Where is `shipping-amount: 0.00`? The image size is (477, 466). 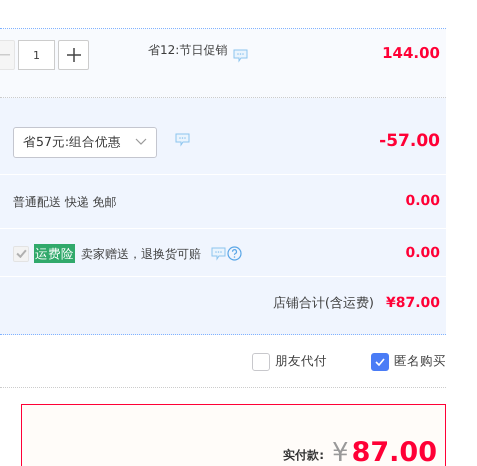
shipping-amount: 0.00 is located at coordinates (422, 201).